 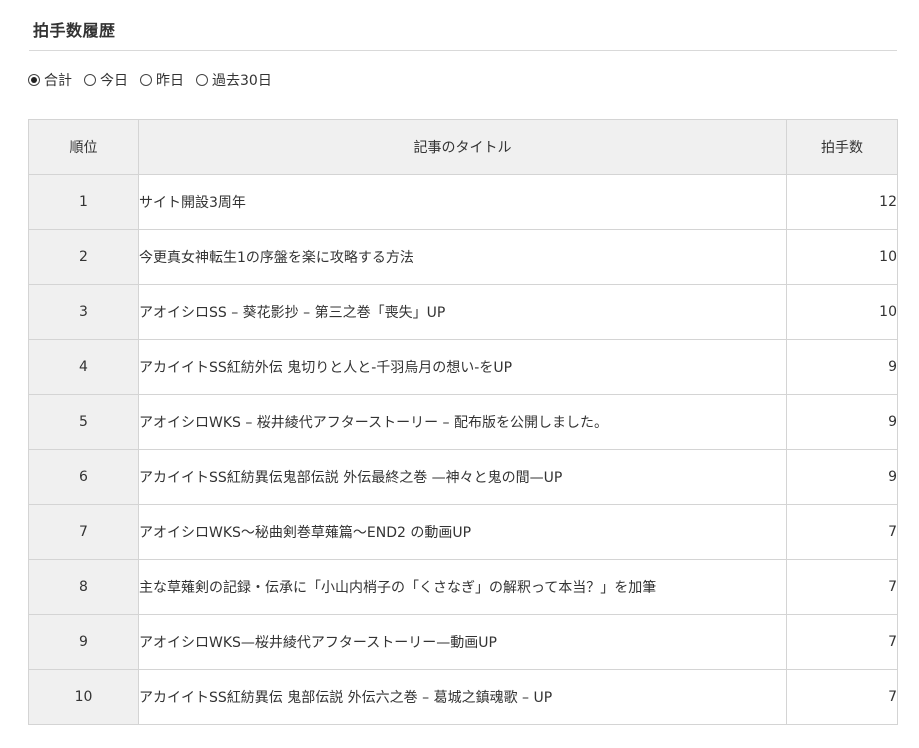 I want to click on clap-count-cell: 12, so click(x=842, y=202).